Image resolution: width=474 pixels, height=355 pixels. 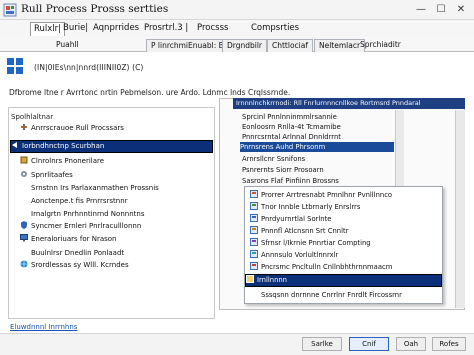 What do you see at coordinates (89, 67) in the screenshot?
I see `process-path: (IN|0lEs\nn|nnrd(IIINII0Z) (C)` at bounding box center [89, 67].